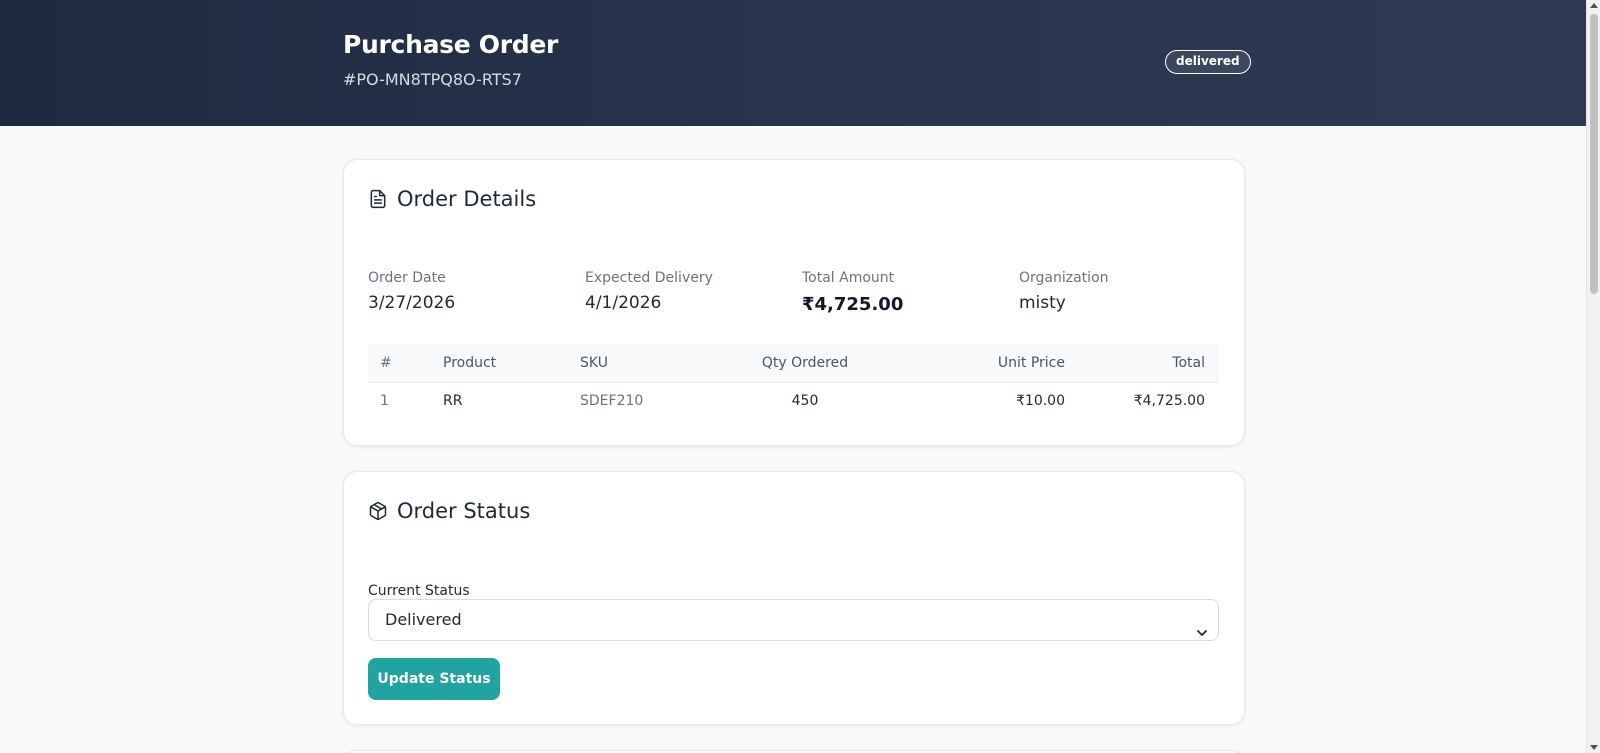 The image size is (1600, 753). Describe the element at coordinates (423, 619) in the screenshot. I see `status-select-value: Delivered` at that location.